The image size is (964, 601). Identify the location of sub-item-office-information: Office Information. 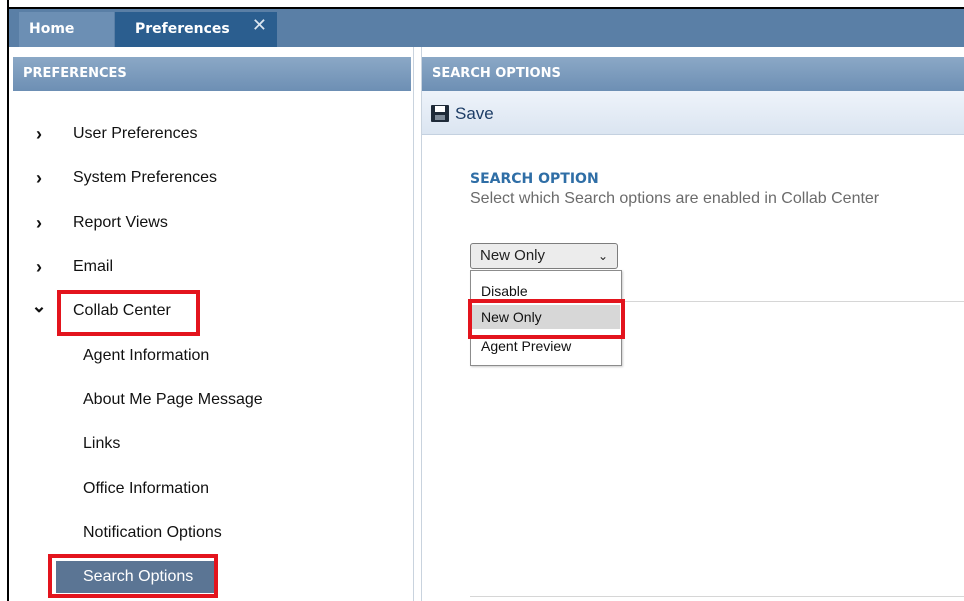
(209, 489).